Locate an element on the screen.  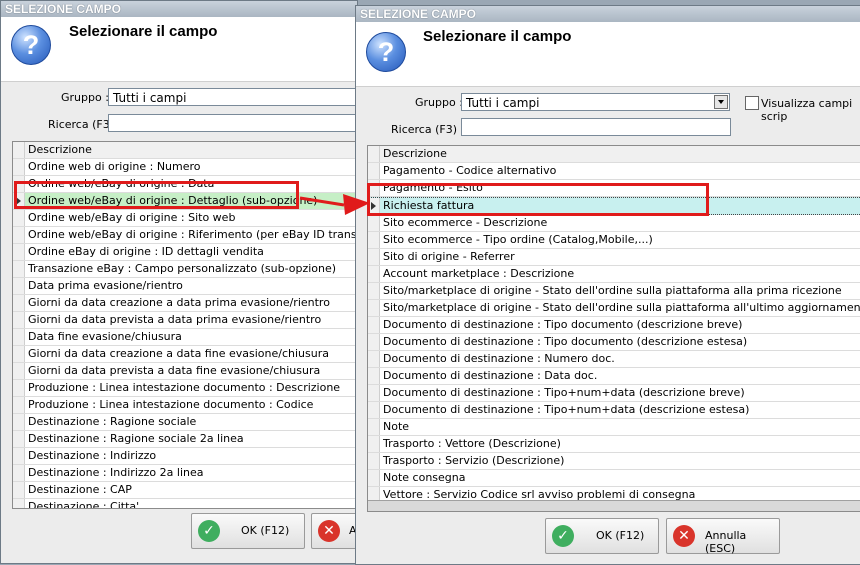
left-ok-button: ✓ OK (F12) is located at coordinates (248, 531).